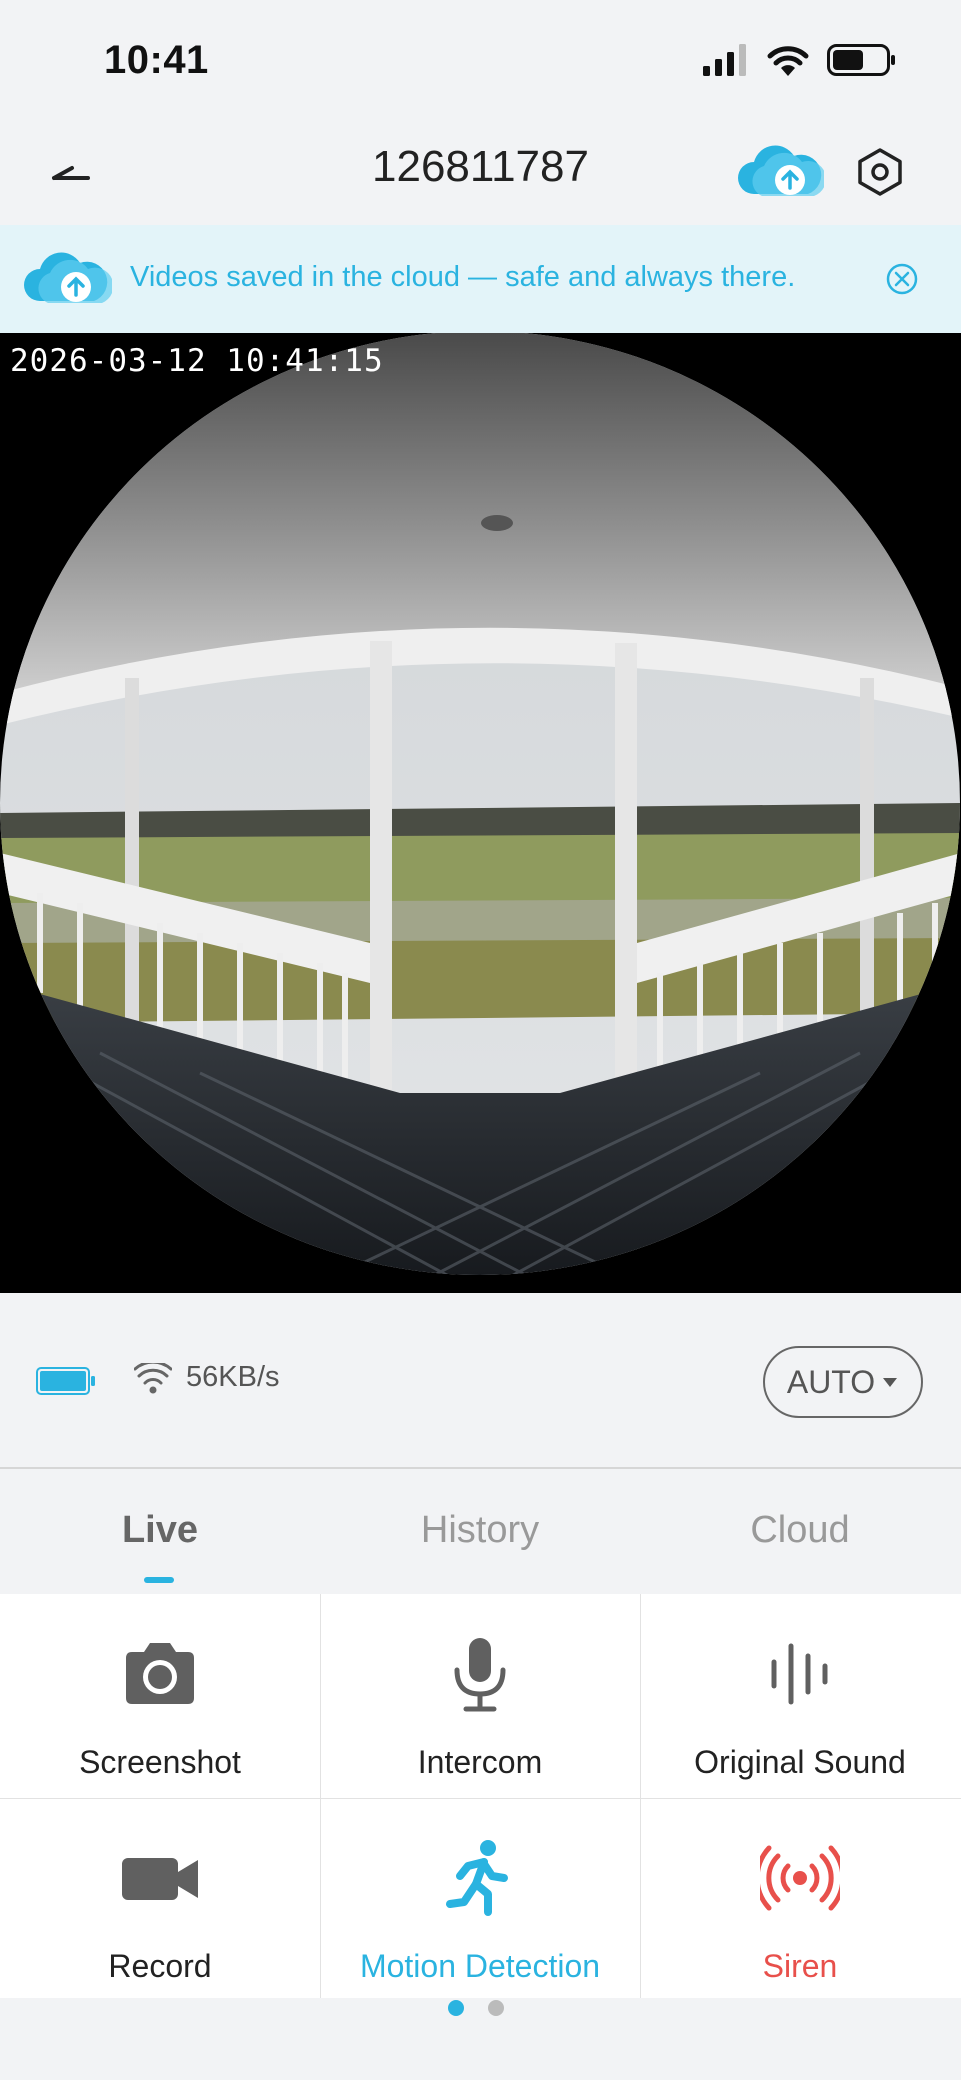 The height and width of the screenshot is (2080, 961). I want to click on tab-live: Live, so click(160, 1531).